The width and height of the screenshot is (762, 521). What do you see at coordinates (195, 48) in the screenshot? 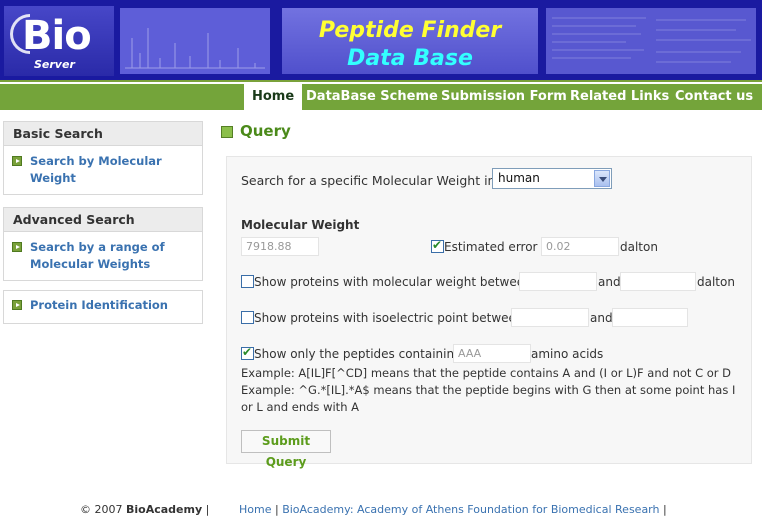
I see `spectrum-graph-icon` at bounding box center [195, 48].